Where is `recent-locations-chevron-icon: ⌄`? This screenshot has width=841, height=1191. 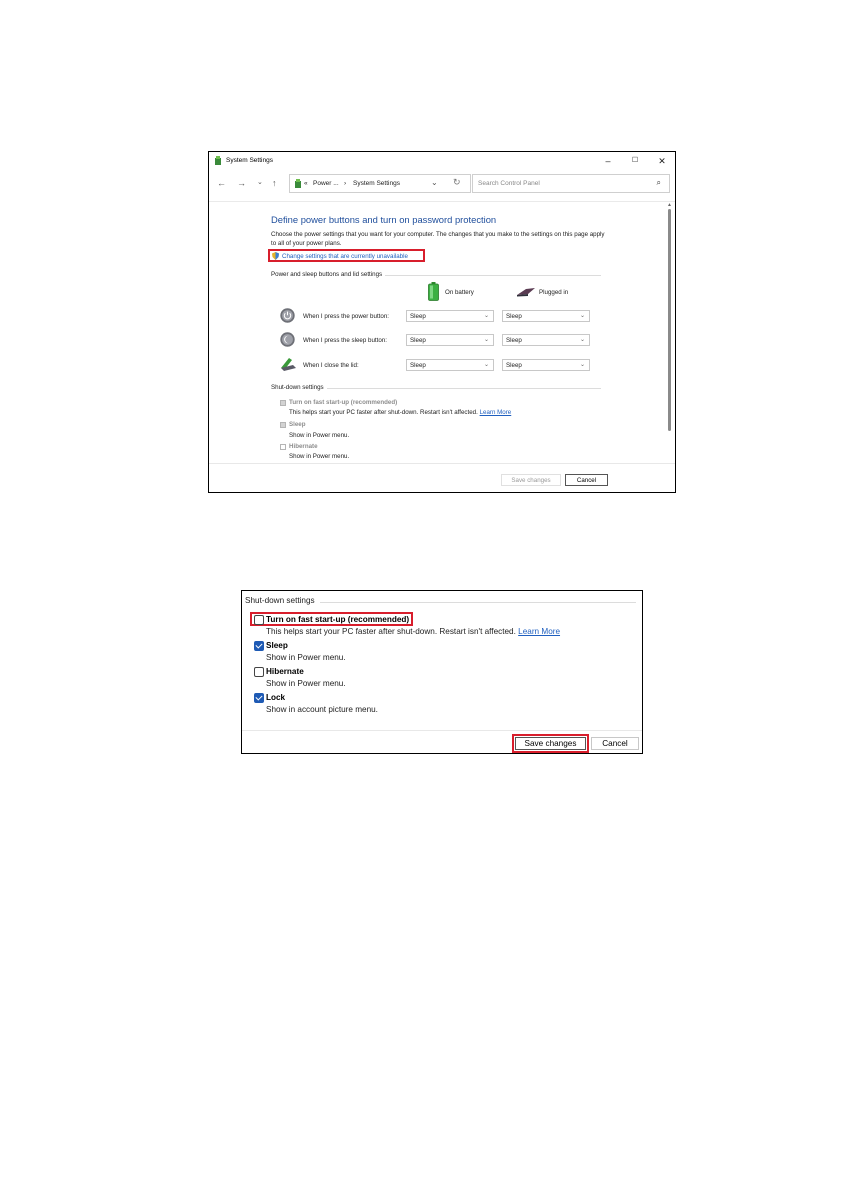 recent-locations-chevron-icon: ⌄ is located at coordinates (260, 183).